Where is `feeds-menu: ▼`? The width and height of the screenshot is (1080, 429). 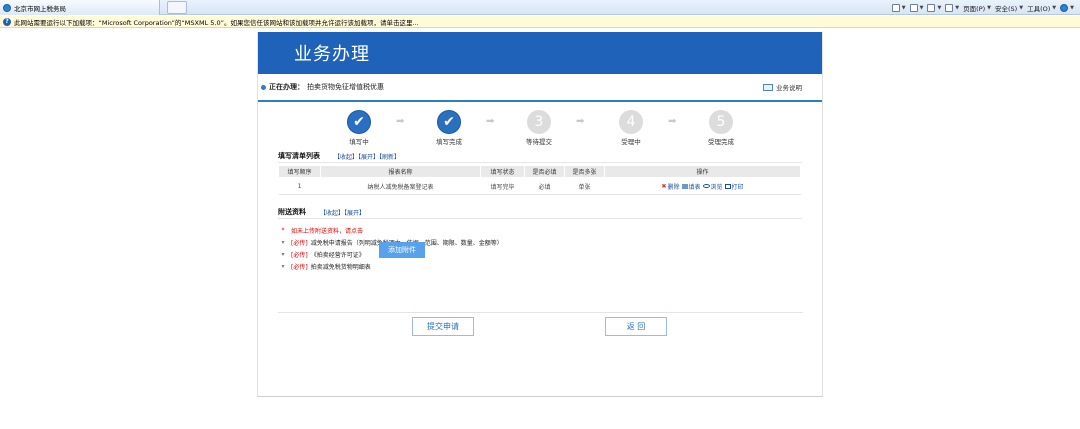 feeds-menu: ▼ is located at coordinates (916, 7).